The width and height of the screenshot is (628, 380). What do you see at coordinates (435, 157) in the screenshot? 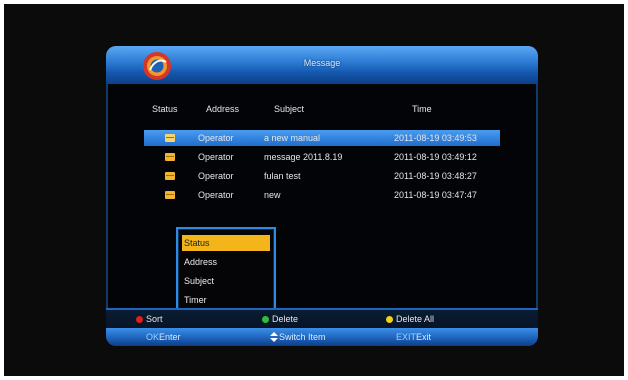
I see `row-time: 2011-08-19 03:49:12` at bounding box center [435, 157].